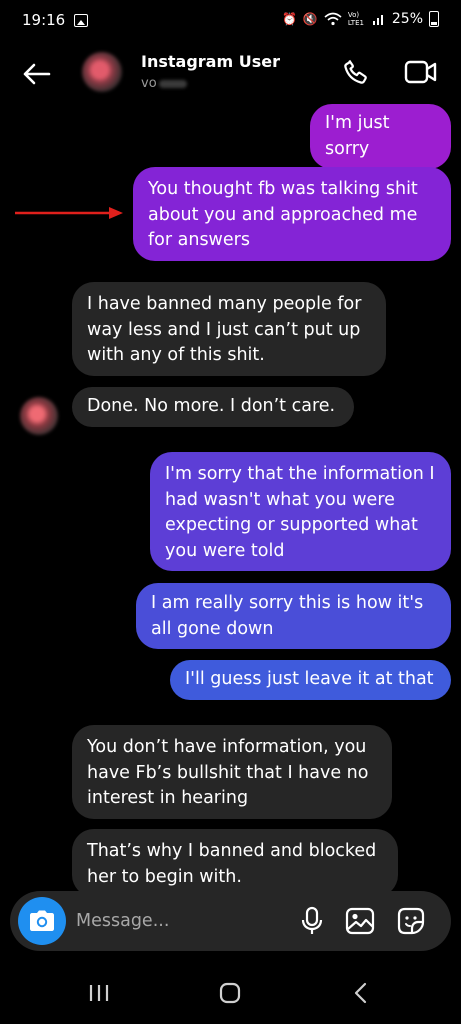 The height and width of the screenshot is (1024, 461). I want to click on gallery-button, so click(360, 921).